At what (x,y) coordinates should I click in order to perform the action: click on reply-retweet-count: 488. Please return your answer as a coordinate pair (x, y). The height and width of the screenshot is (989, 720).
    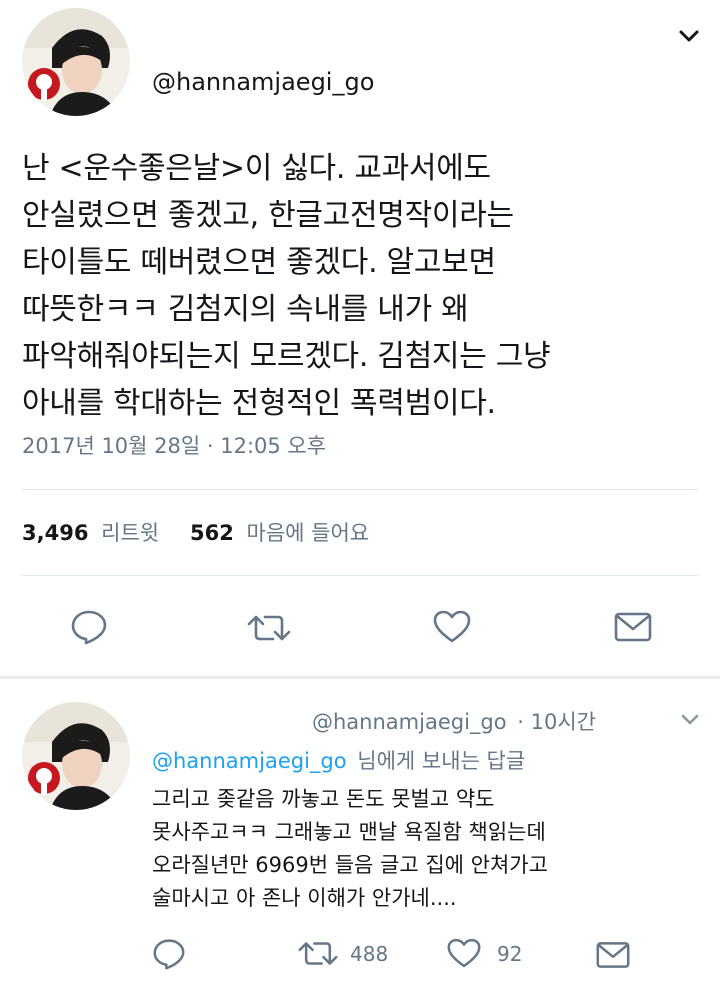
    Looking at the image, I should click on (369, 953).